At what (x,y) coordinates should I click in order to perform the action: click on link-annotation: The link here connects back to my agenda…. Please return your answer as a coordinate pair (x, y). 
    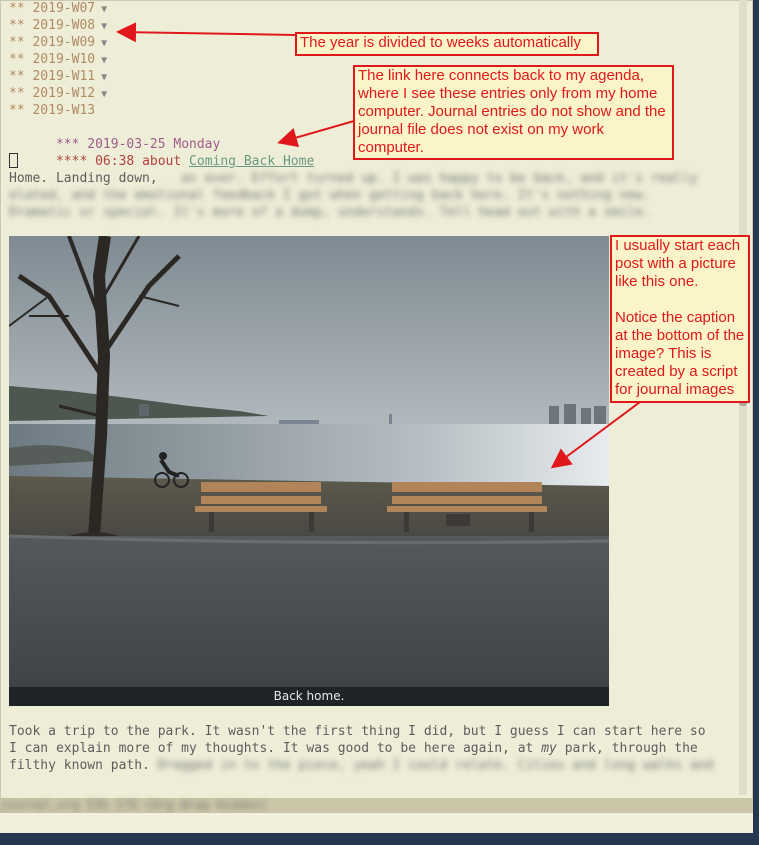
    Looking at the image, I should click on (513, 112).